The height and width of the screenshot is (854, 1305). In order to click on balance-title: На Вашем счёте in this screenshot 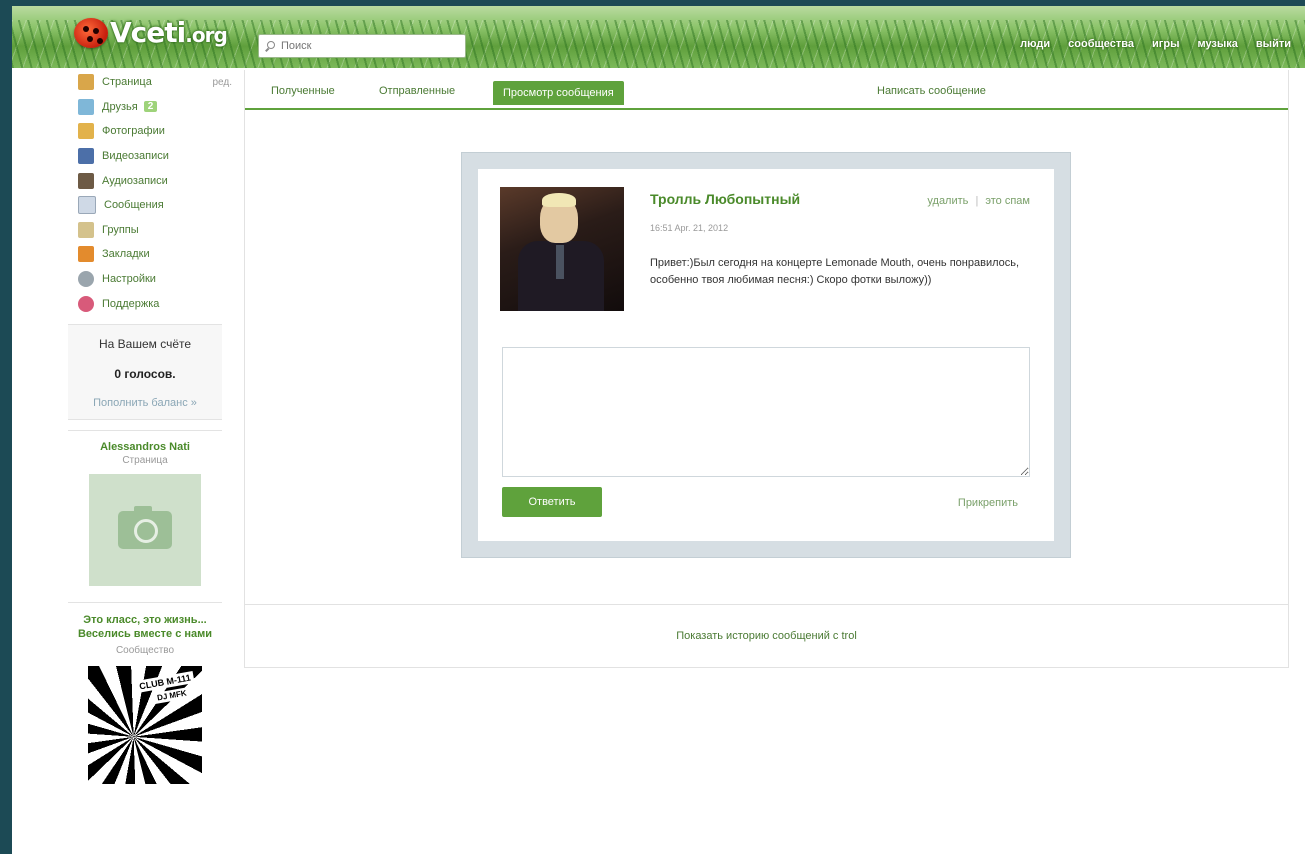, I will do `click(145, 343)`.